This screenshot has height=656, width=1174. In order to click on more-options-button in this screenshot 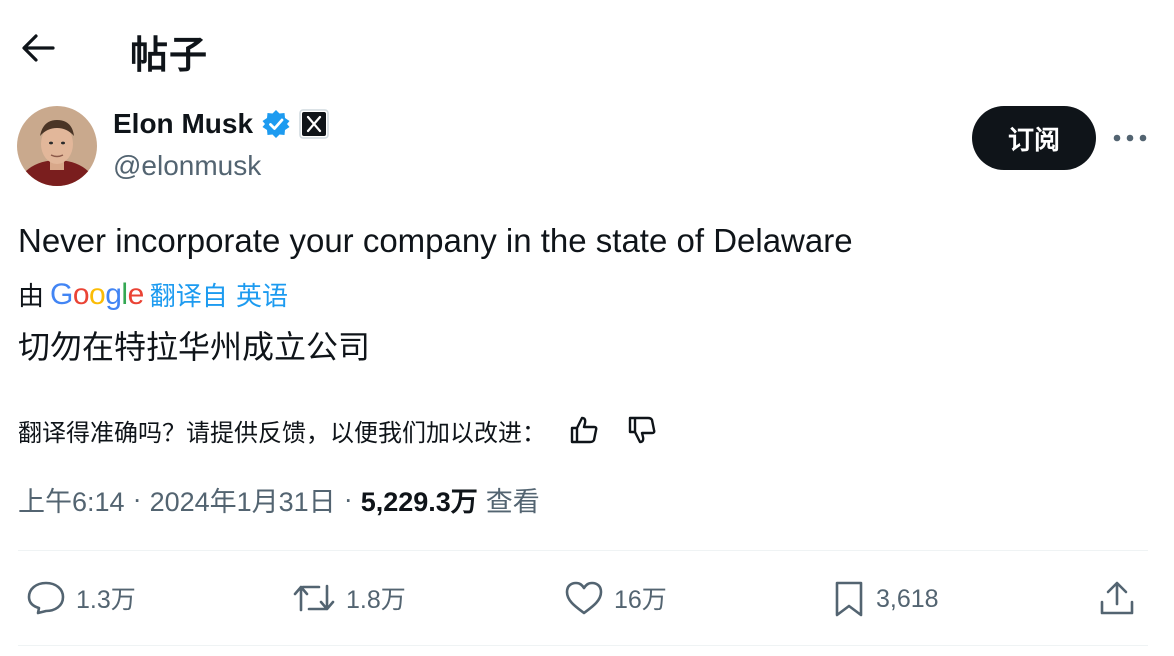, I will do `click(1130, 138)`.